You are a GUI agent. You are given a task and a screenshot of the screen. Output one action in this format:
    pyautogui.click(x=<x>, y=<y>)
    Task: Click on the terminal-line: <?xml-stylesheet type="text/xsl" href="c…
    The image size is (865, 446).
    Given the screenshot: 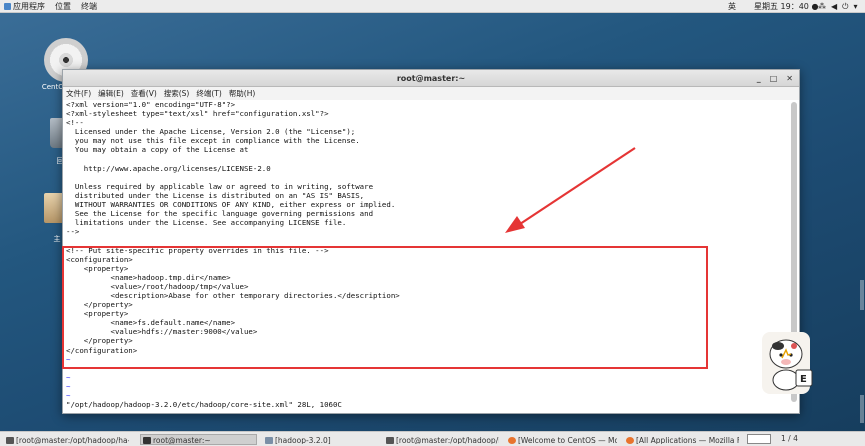 What is the action you would take?
    pyautogui.click(x=197, y=114)
    